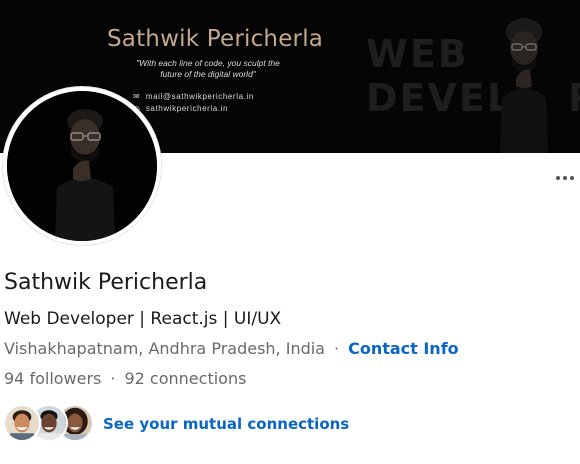 The width and height of the screenshot is (580, 464). I want to click on mutual-connections: See your mutual connections, so click(176, 424).